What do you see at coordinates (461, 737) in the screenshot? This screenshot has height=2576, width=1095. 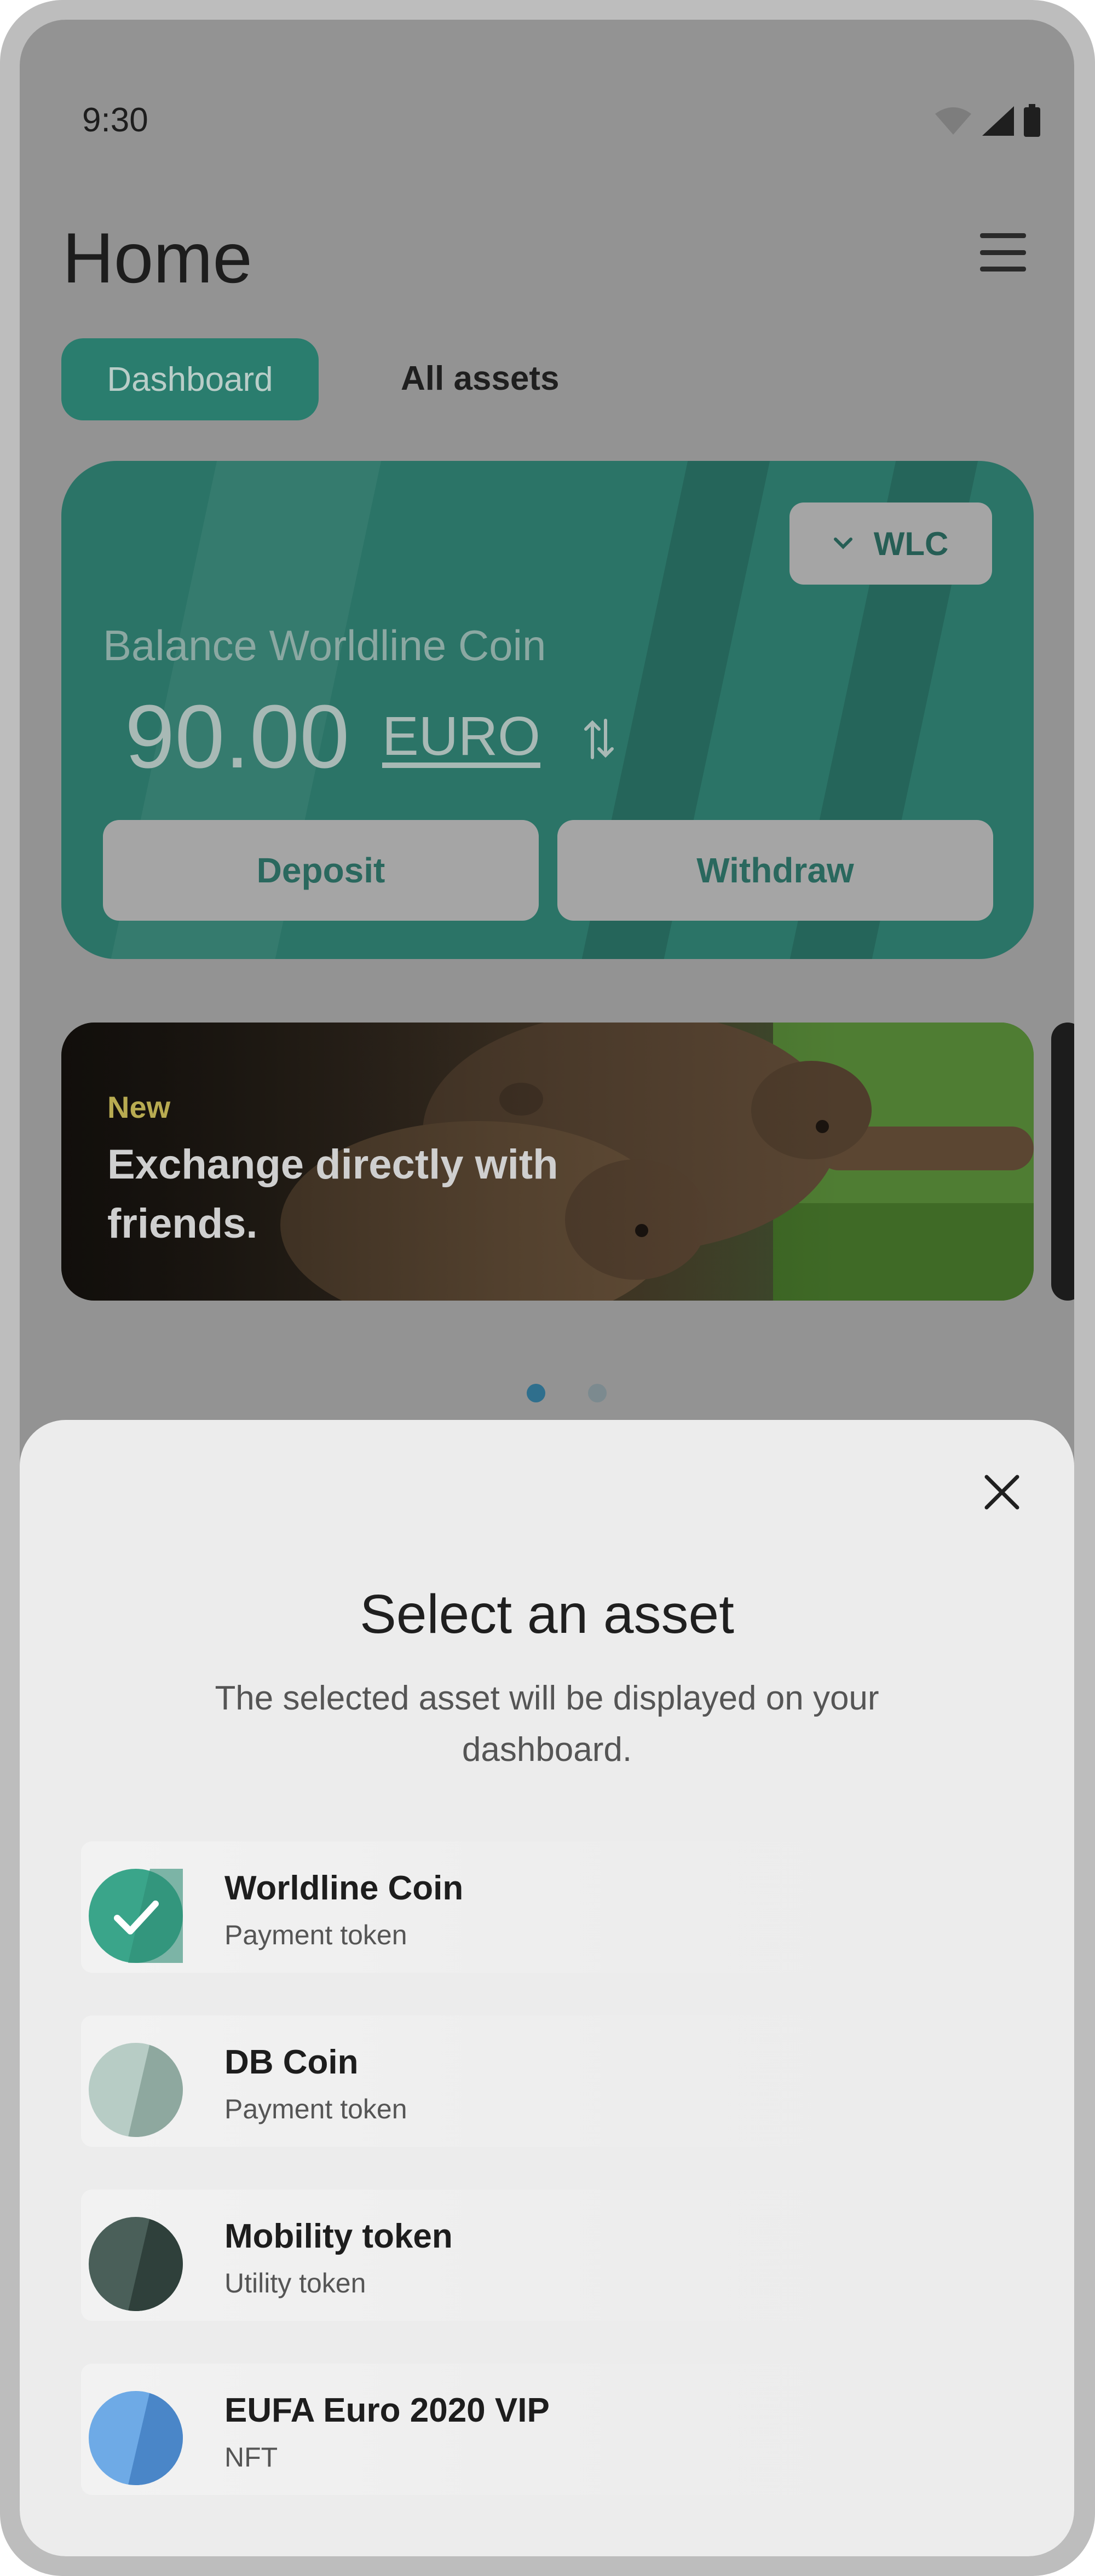 I see `currency-toggle: EURO` at bounding box center [461, 737].